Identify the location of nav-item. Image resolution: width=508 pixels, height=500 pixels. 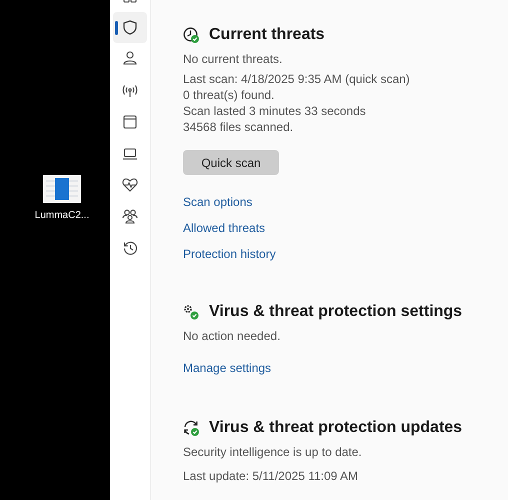
(130, 28).